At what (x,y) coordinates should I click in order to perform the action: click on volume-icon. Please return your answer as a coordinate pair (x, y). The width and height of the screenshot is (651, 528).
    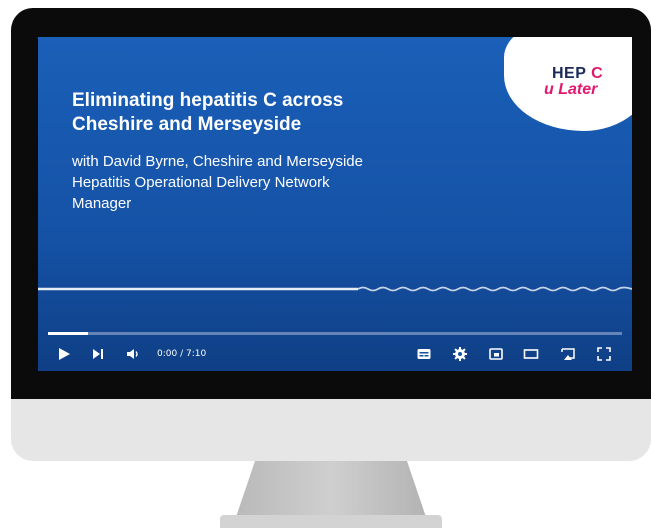
    Looking at the image, I should click on (133, 354).